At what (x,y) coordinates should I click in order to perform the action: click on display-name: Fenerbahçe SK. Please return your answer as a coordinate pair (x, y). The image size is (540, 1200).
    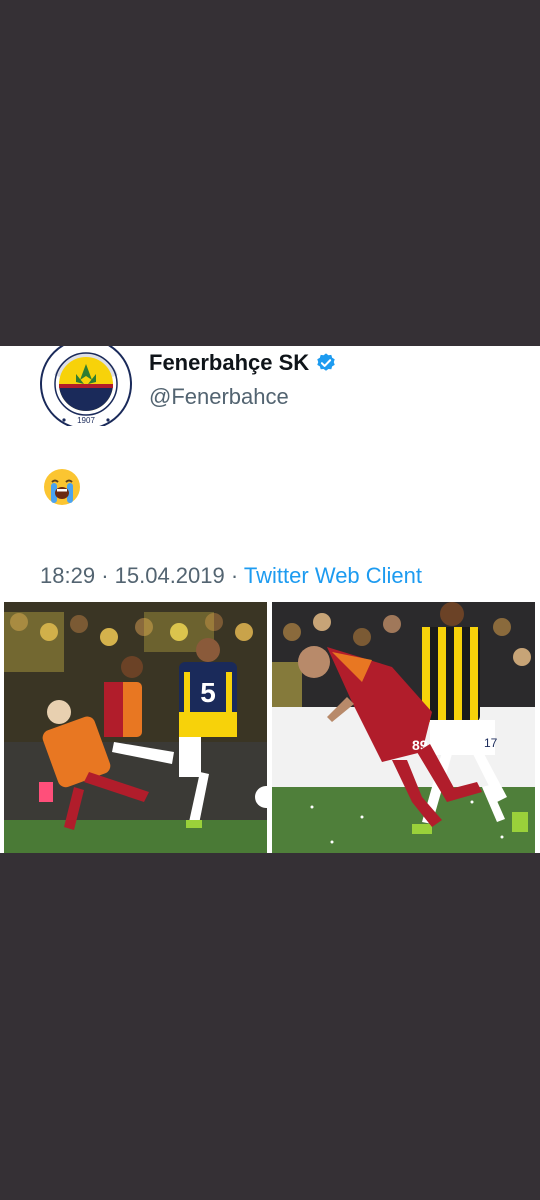
    Looking at the image, I should click on (243, 363).